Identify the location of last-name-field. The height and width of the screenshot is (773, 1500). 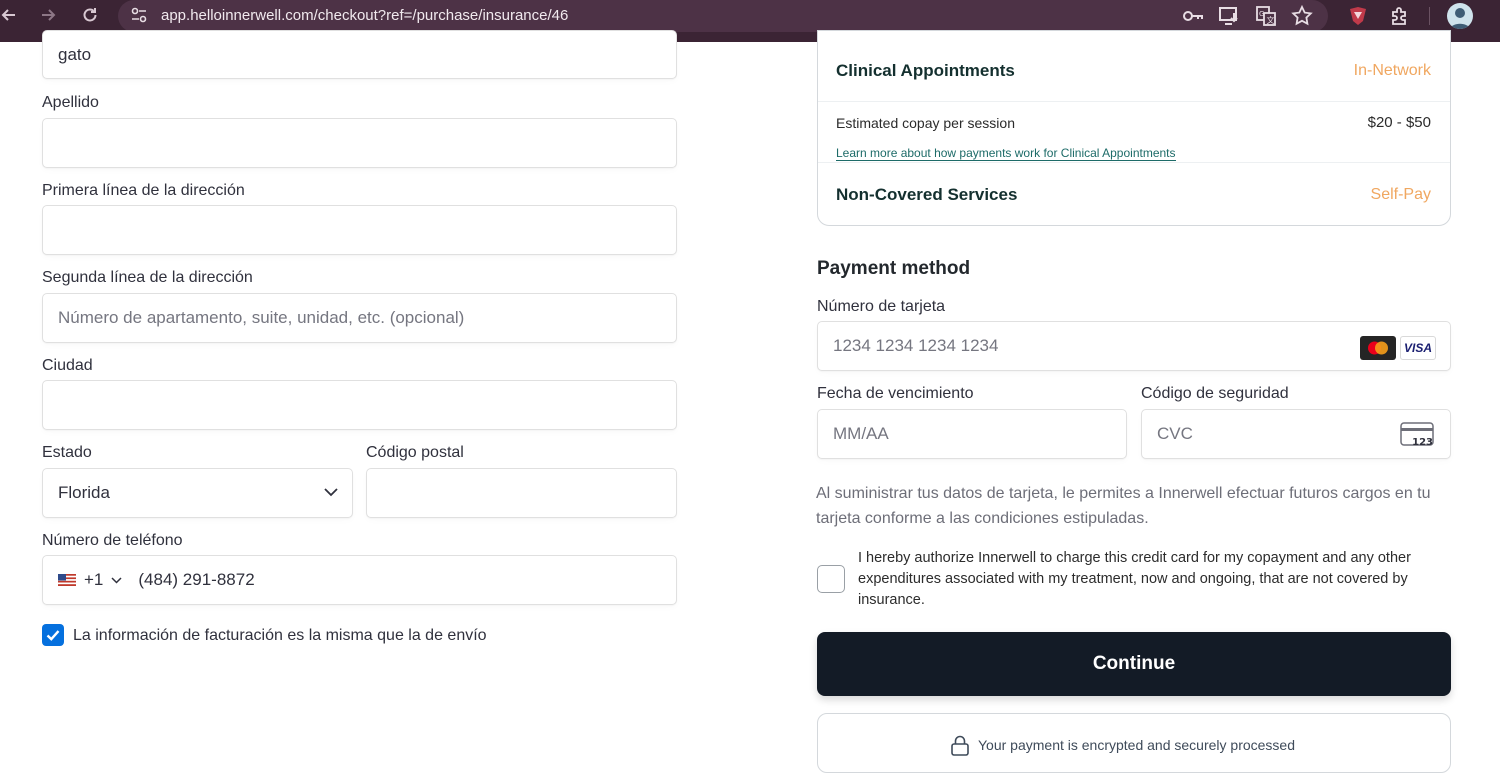
(359, 143).